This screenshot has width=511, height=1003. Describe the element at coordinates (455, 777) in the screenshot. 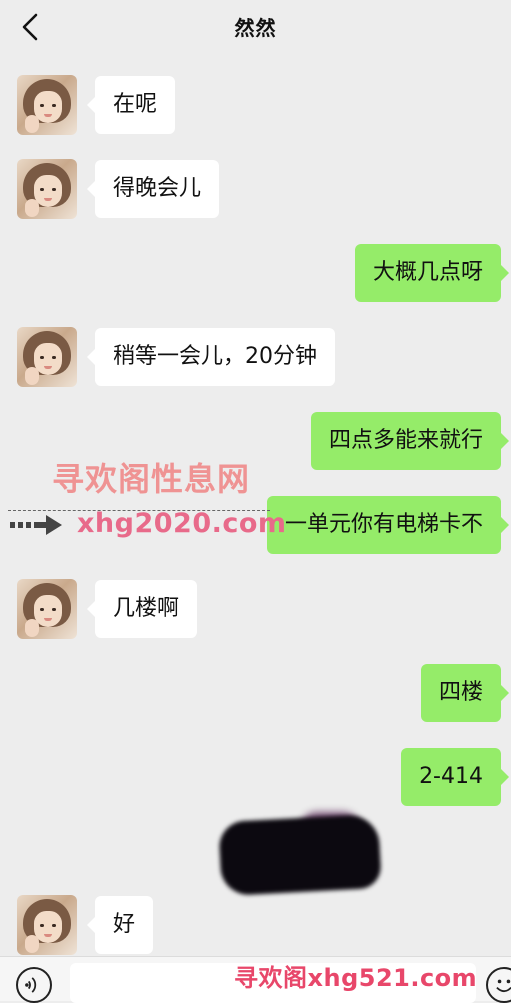

I see `sent-message: 2-414` at that location.